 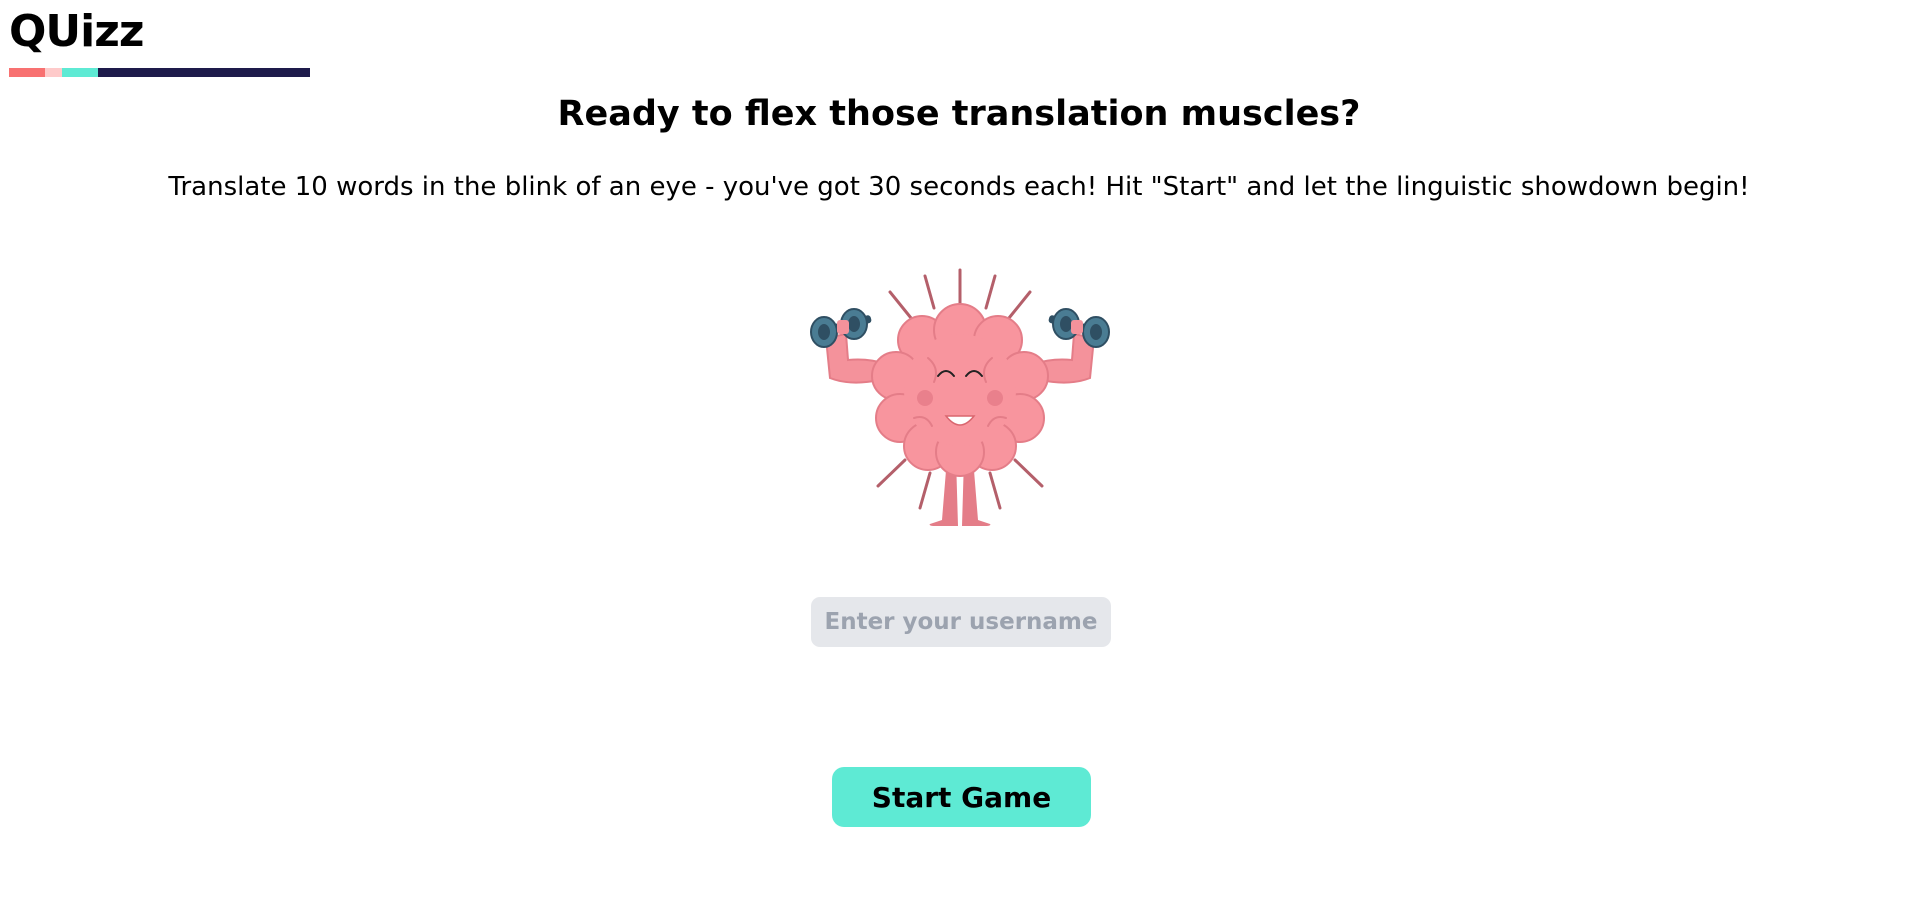 I want to click on brand-bar-teal, so click(x=80, y=72).